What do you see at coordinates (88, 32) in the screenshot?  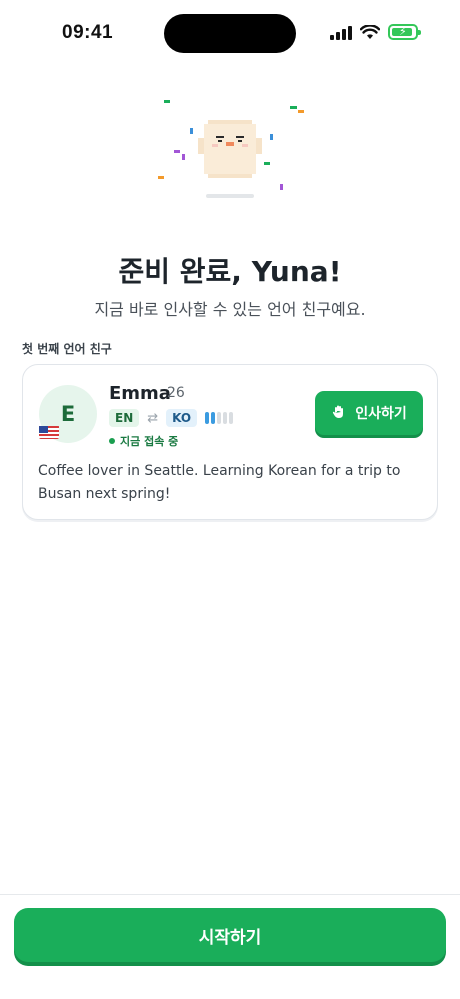 I see `status-time: 09:41` at bounding box center [88, 32].